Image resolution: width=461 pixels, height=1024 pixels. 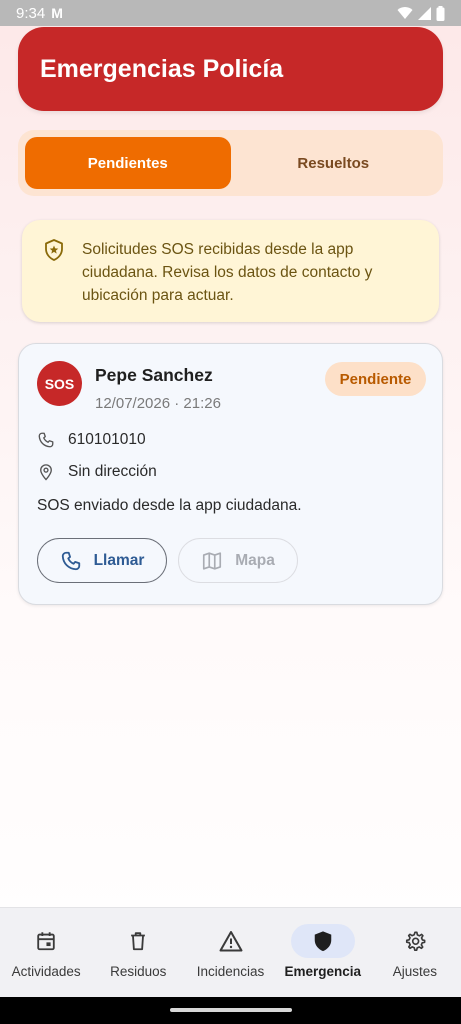 What do you see at coordinates (415, 971) in the screenshot?
I see `nav-label: Ajustes` at bounding box center [415, 971].